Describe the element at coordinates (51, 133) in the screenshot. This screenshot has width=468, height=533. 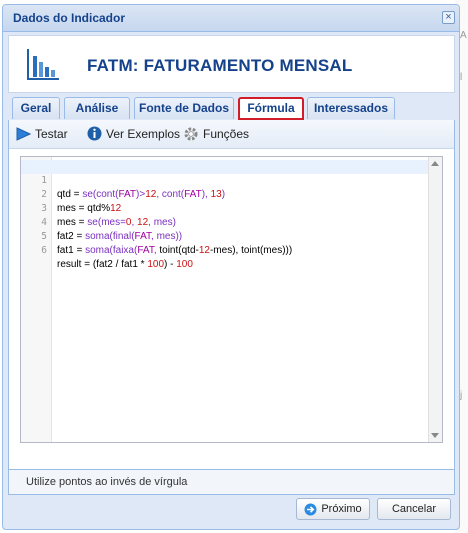
I see `test-label: Testar` at that location.